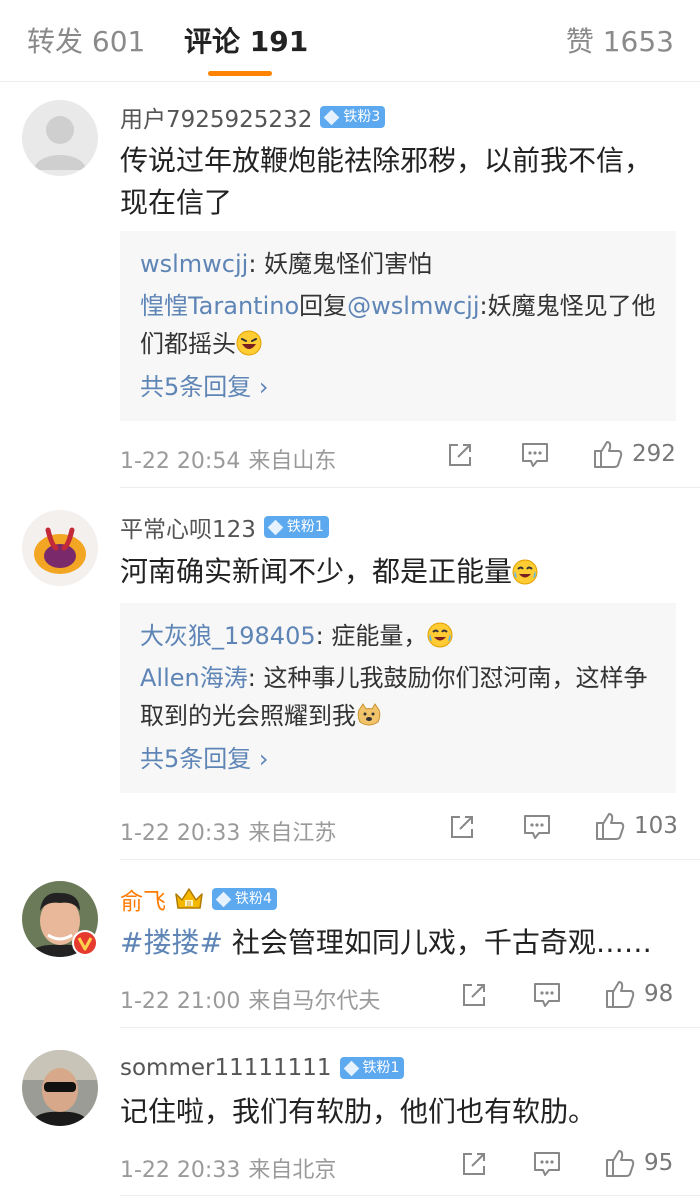 Image resolution: width=700 pixels, height=1200 pixels. I want to click on like-button: 292, so click(634, 454).